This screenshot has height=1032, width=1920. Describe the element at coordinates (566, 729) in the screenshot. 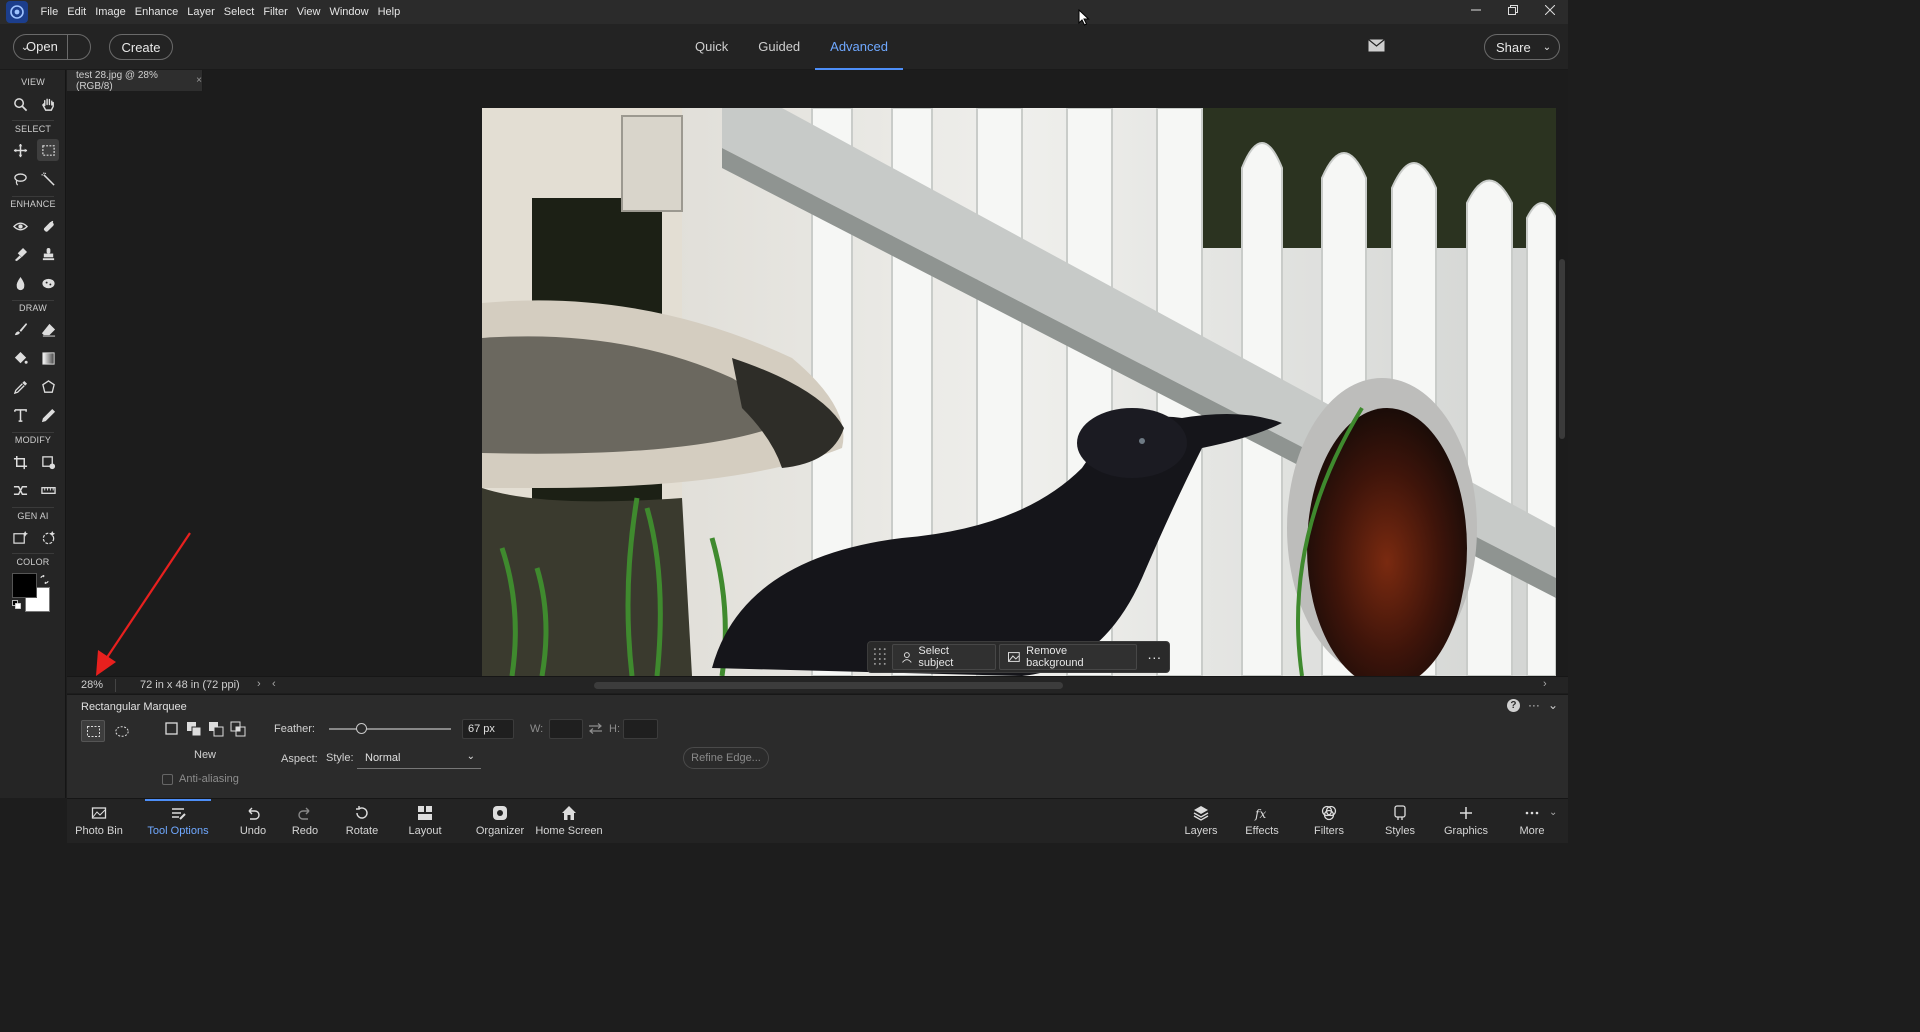

I see `width-field` at that location.